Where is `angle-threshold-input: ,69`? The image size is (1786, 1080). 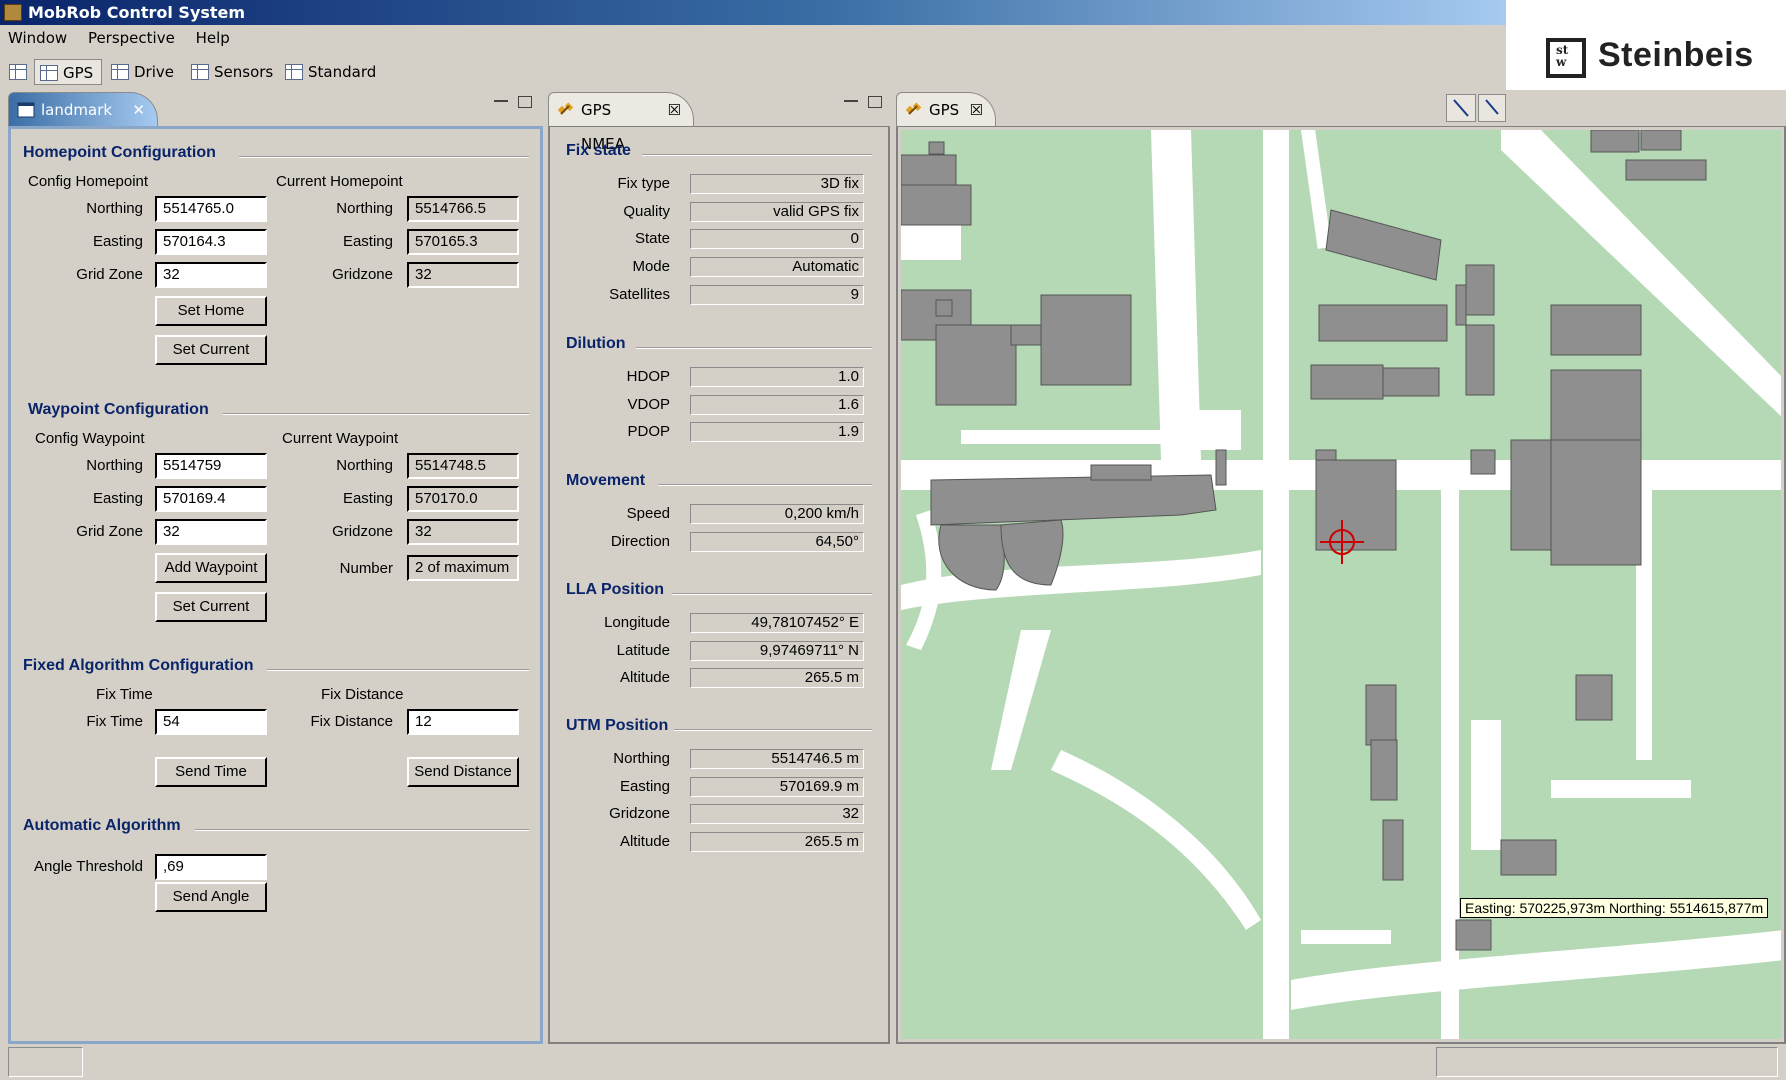
angle-threshold-input: ,69 is located at coordinates (211, 867).